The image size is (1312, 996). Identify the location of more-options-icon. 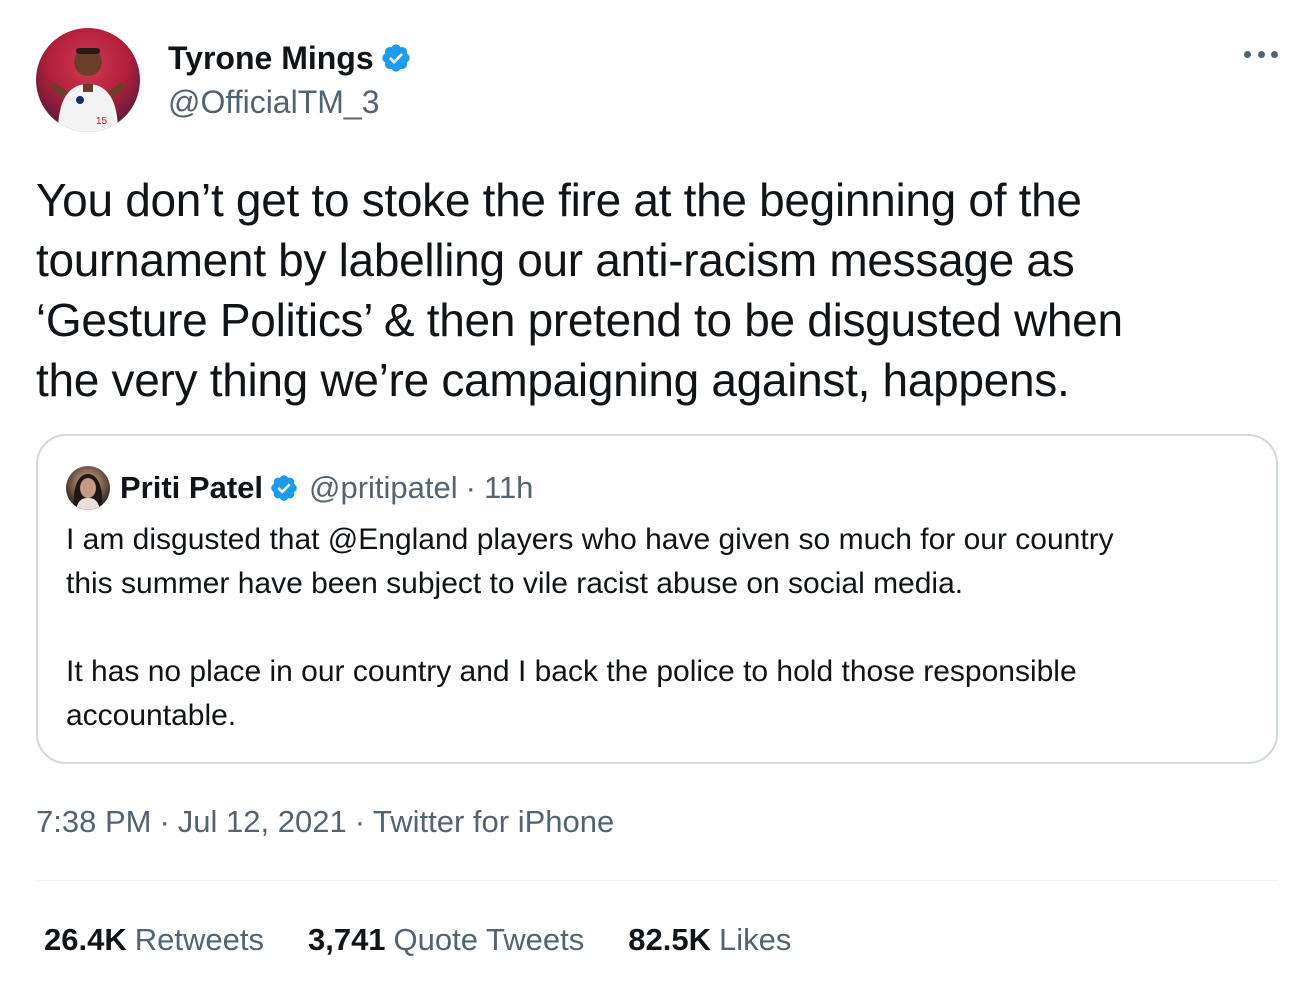
(1261, 54).